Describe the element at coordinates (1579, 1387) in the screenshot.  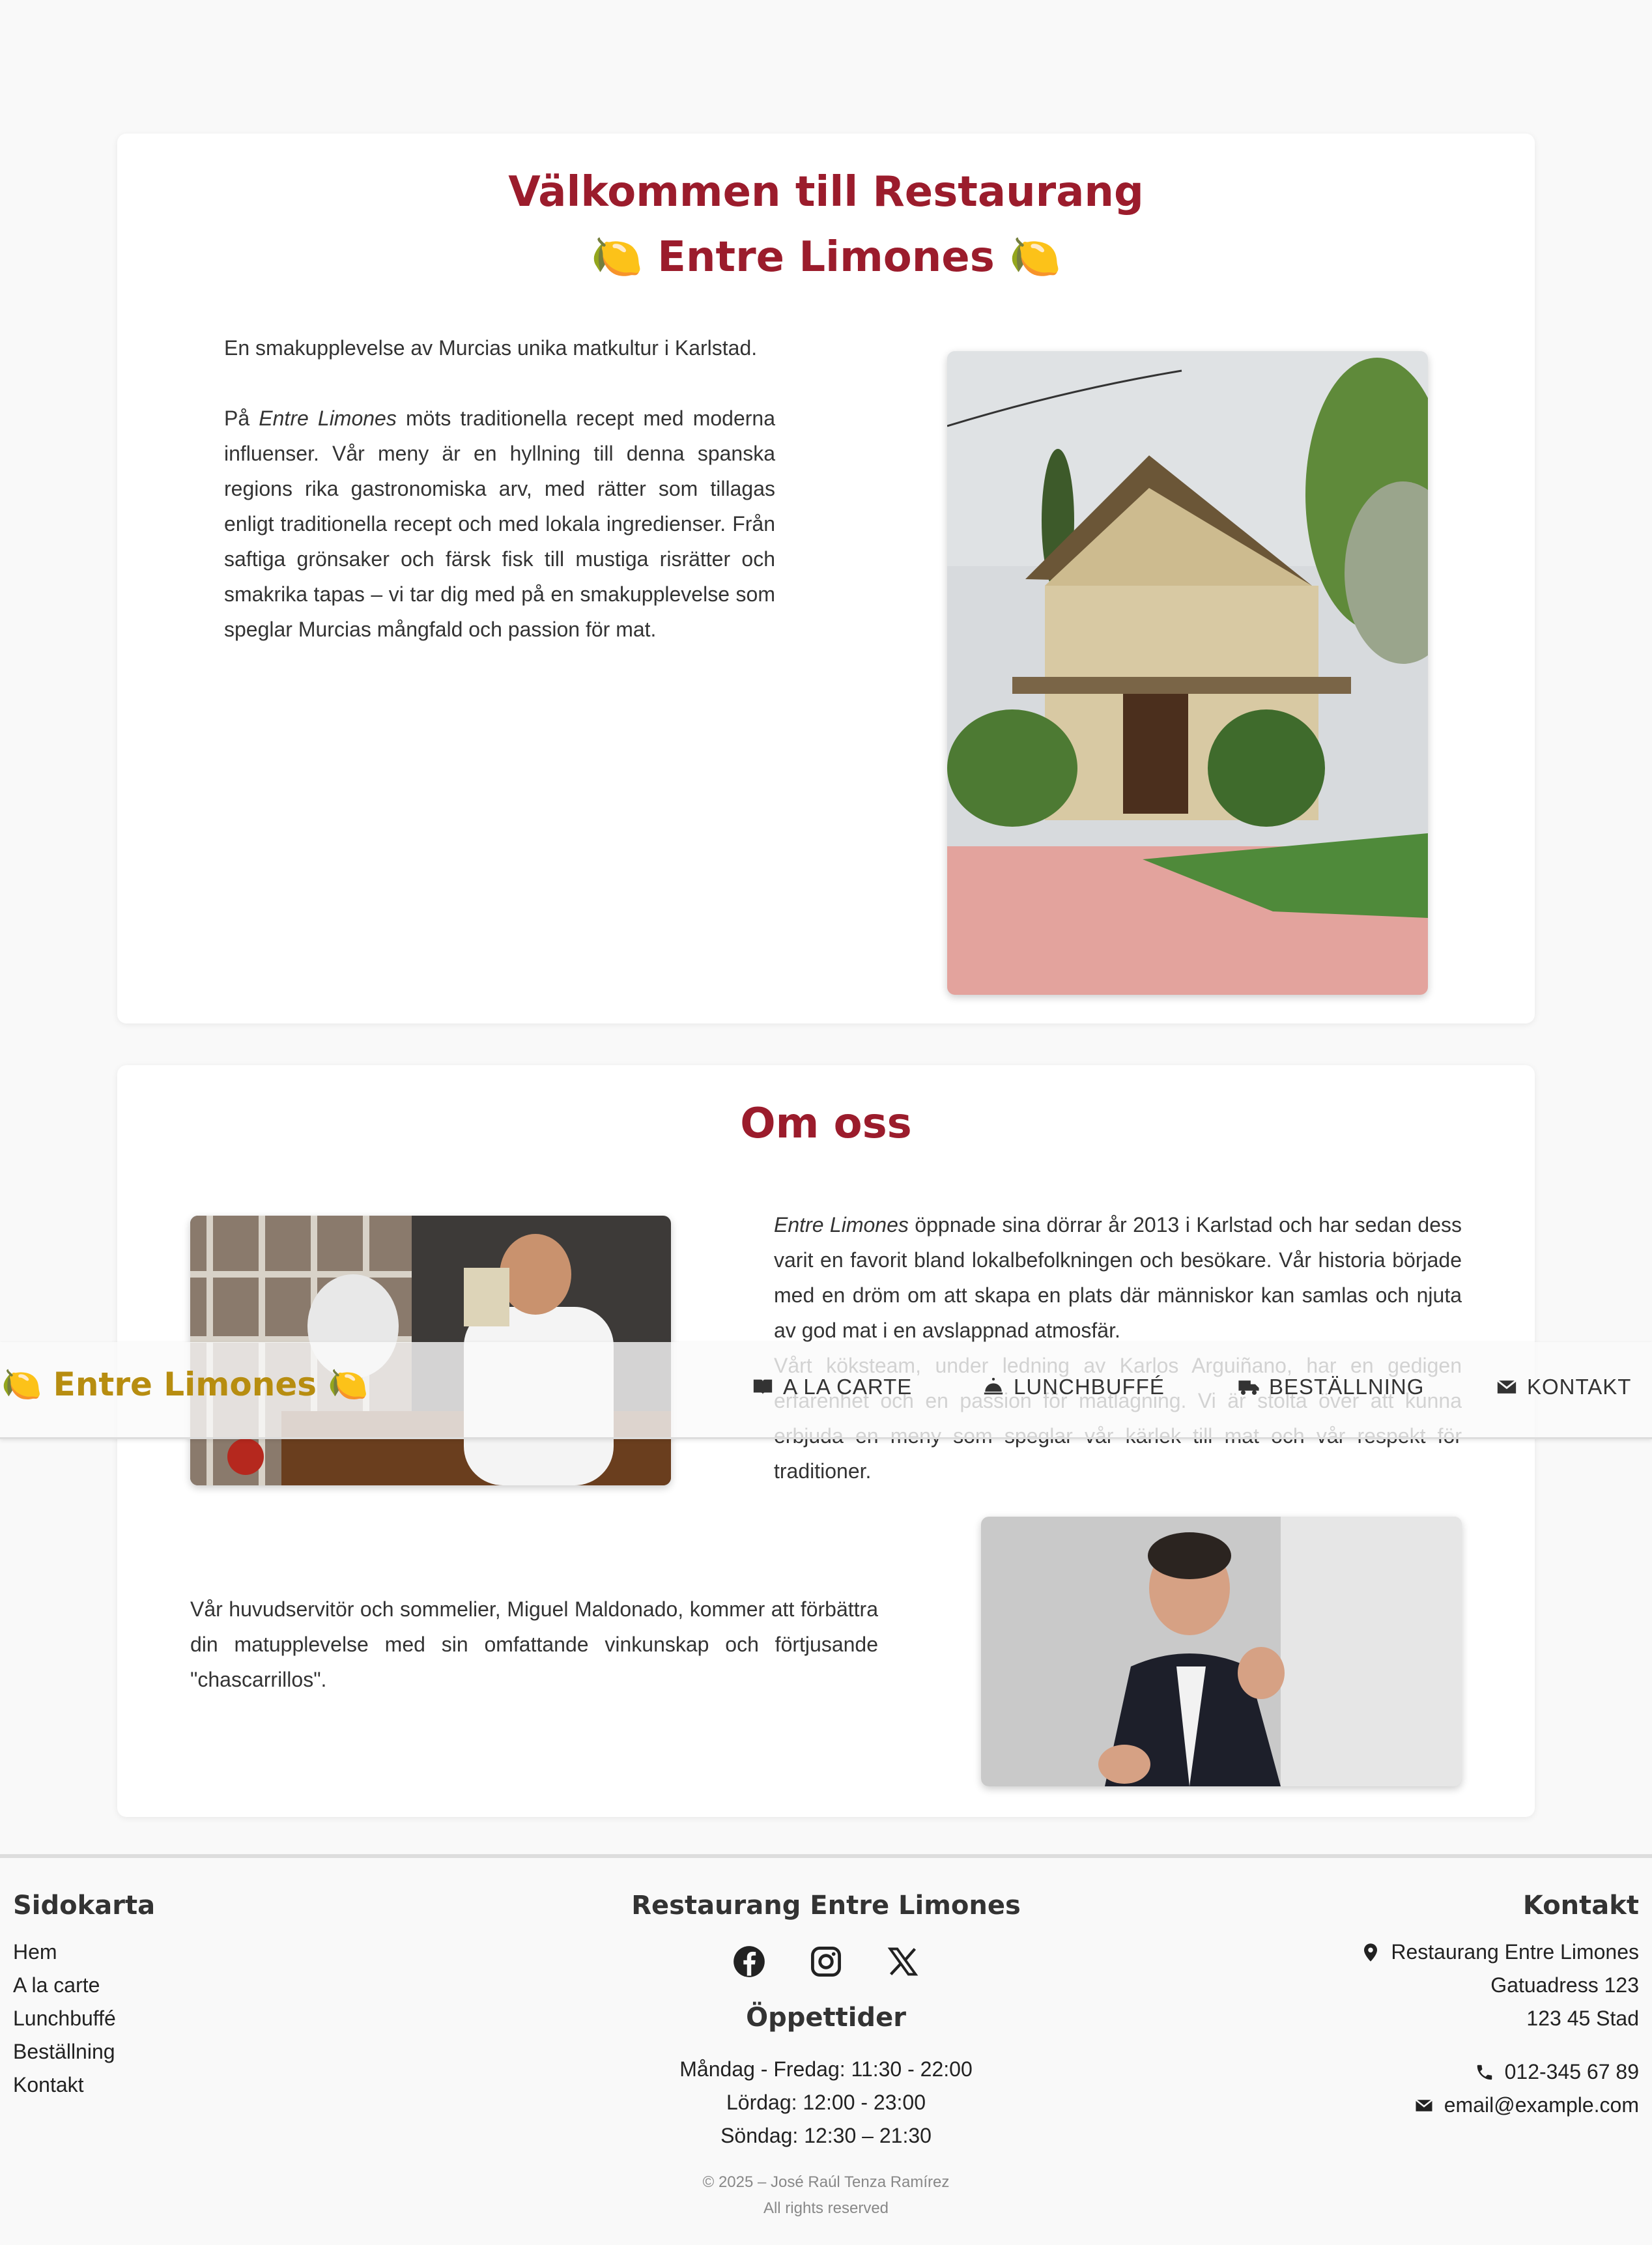
I see `nav-label: KONTAKT` at that location.